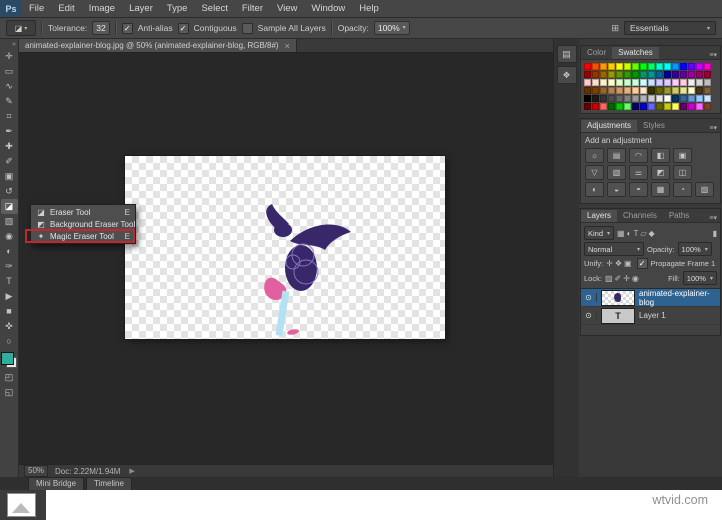 The width and height of the screenshot is (722, 520). What do you see at coordinates (714, 55) in the screenshot?
I see `swatches-panel-menu-icon: ≡▾` at bounding box center [714, 55].